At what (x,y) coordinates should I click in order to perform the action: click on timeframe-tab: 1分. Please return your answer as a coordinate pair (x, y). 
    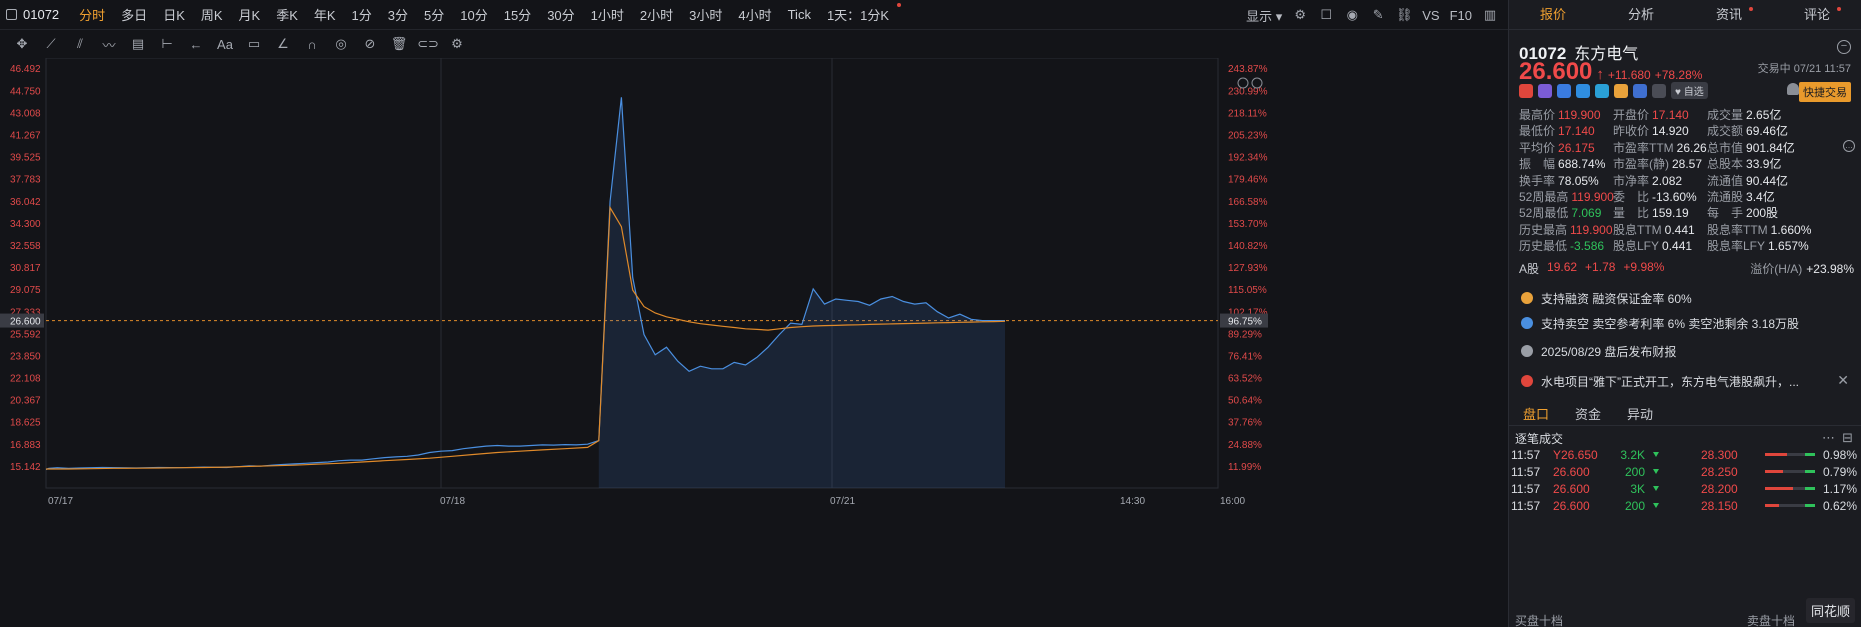
    Looking at the image, I should click on (362, 14).